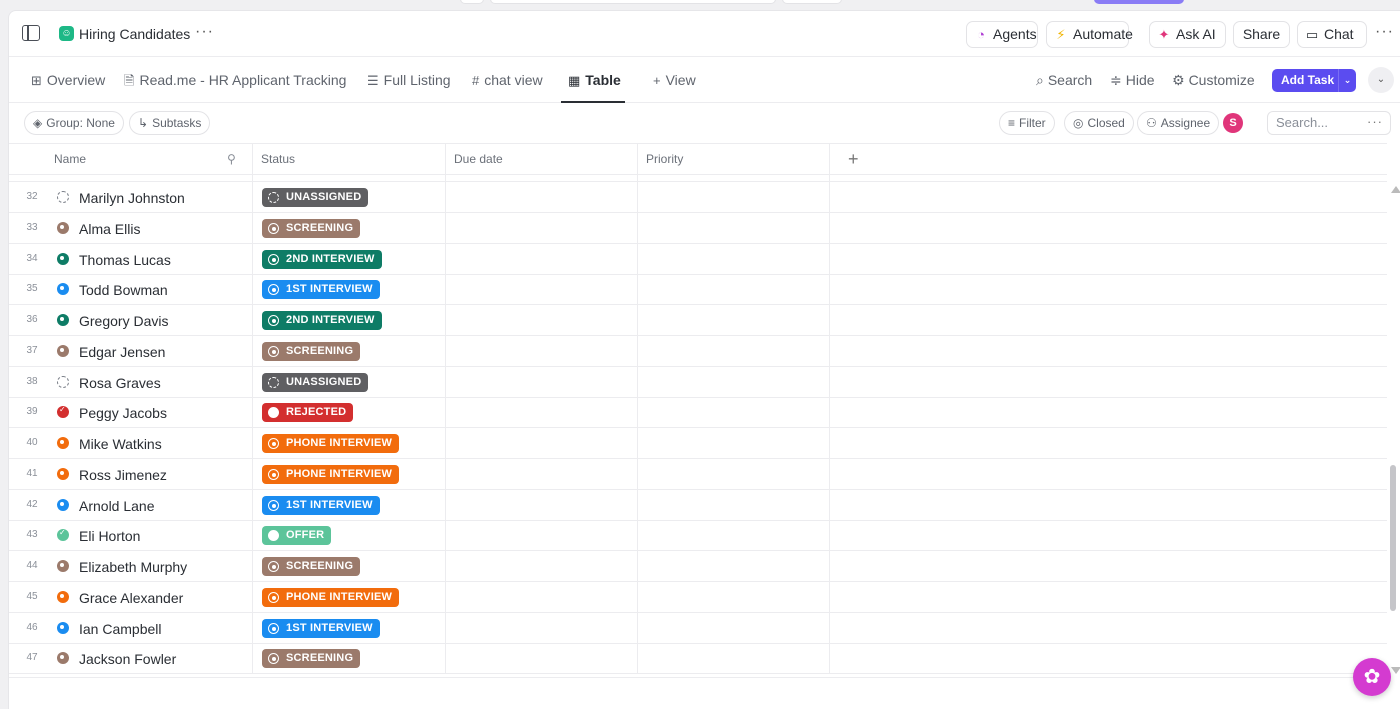  I want to click on name-cell: 38 Rosa Graves, so click(131, 381).